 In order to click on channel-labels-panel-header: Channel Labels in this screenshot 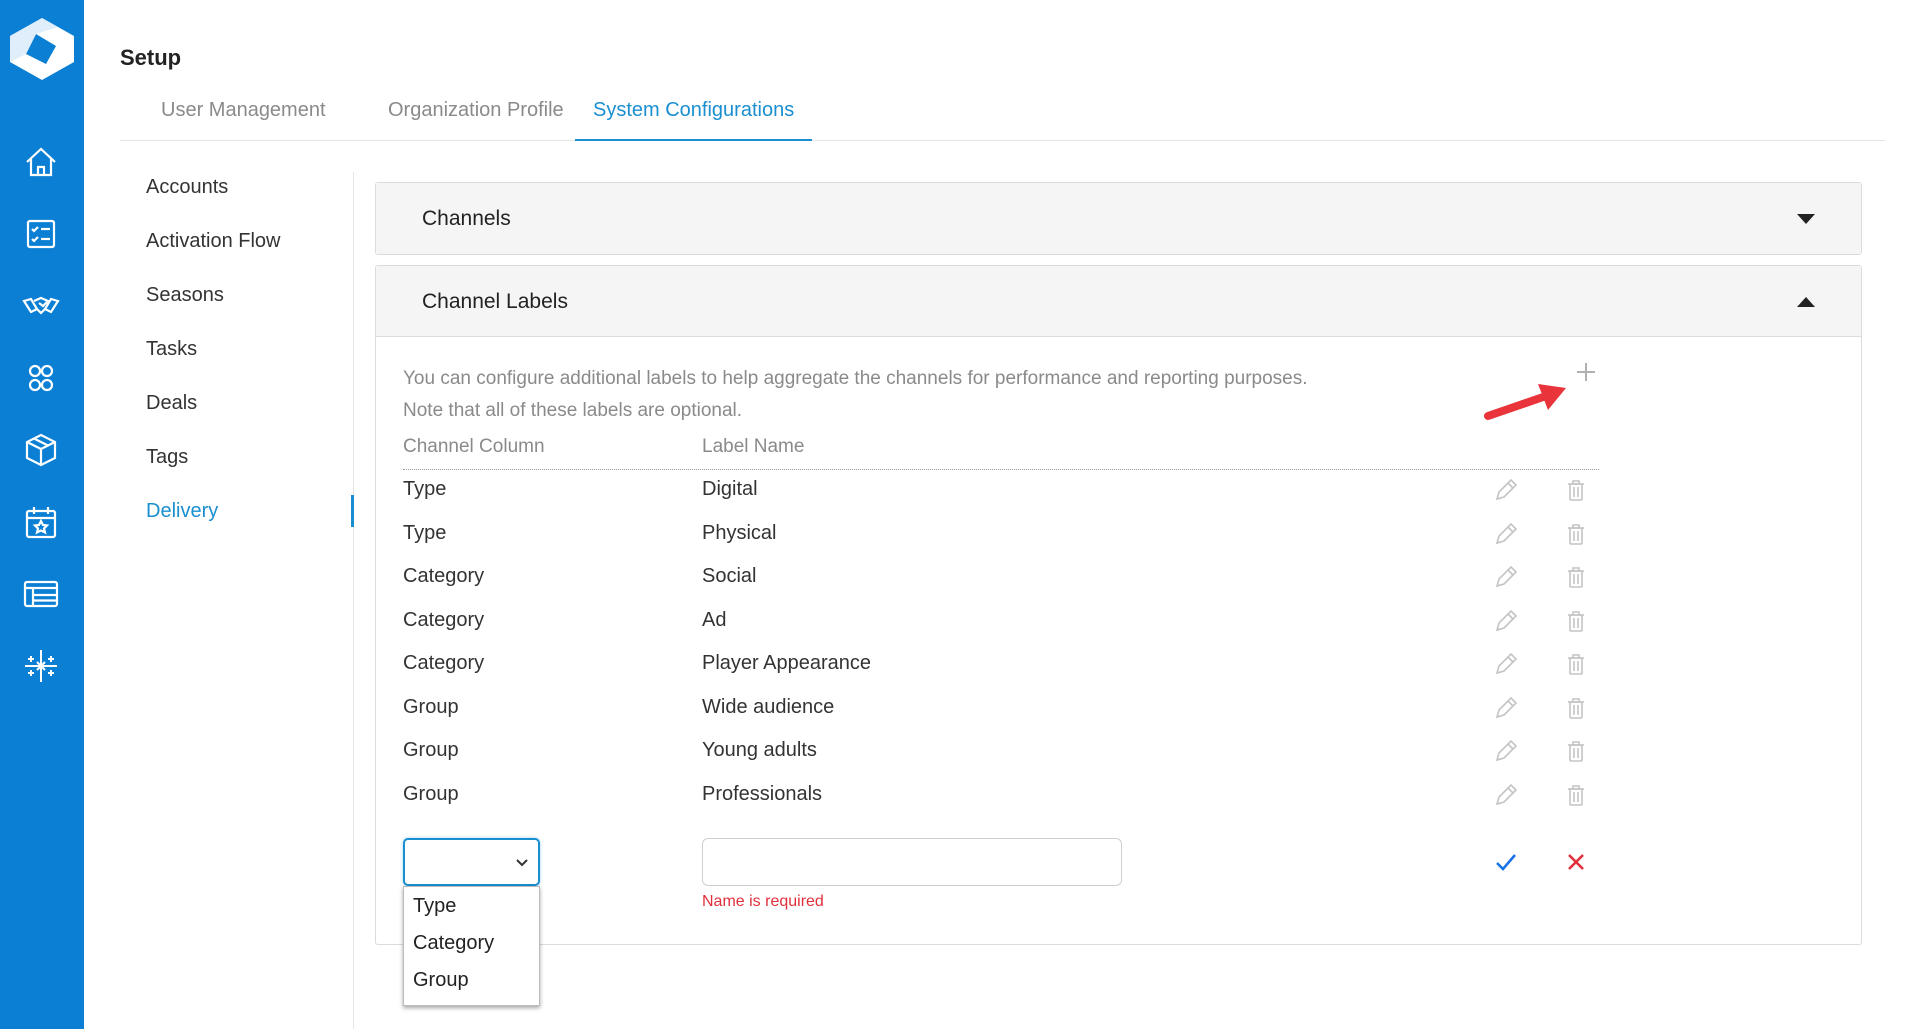, I will do `click(1118, 301)`.